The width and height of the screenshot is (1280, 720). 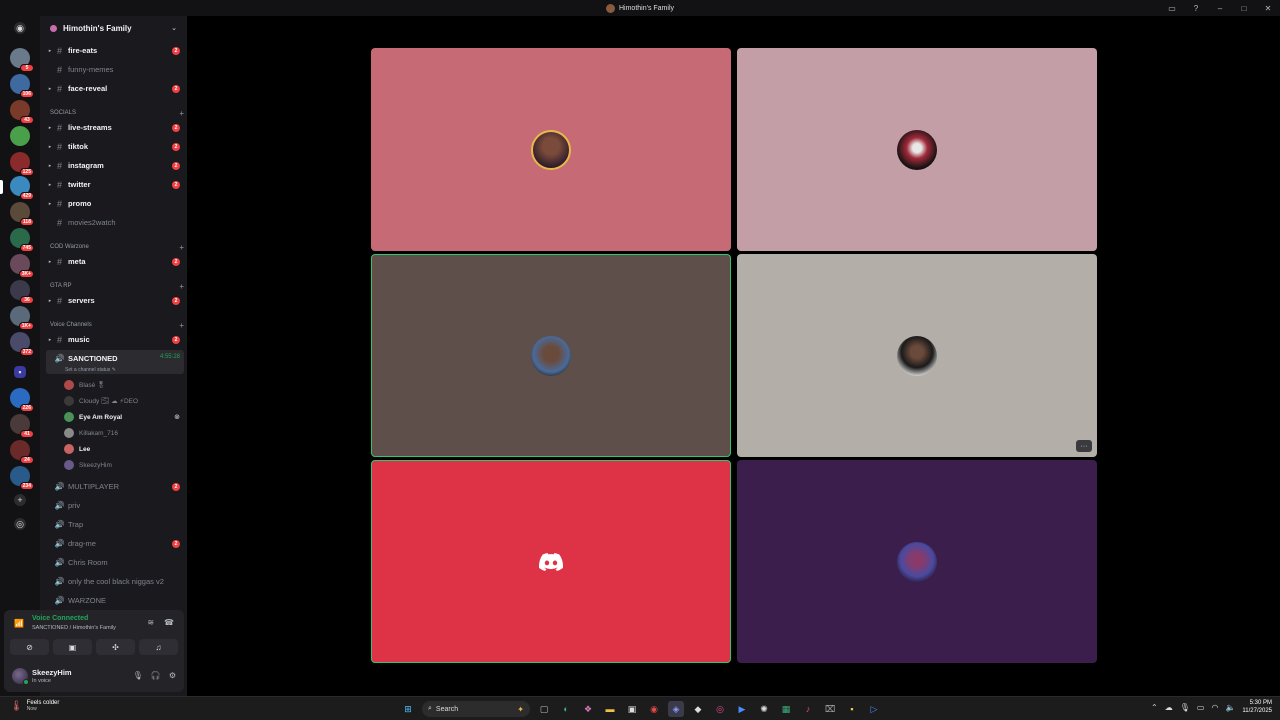 What do you see at coordinates (566, 709) in the screenshot?
I see `edge-icon: ◐` at bounding box center [566, 709].